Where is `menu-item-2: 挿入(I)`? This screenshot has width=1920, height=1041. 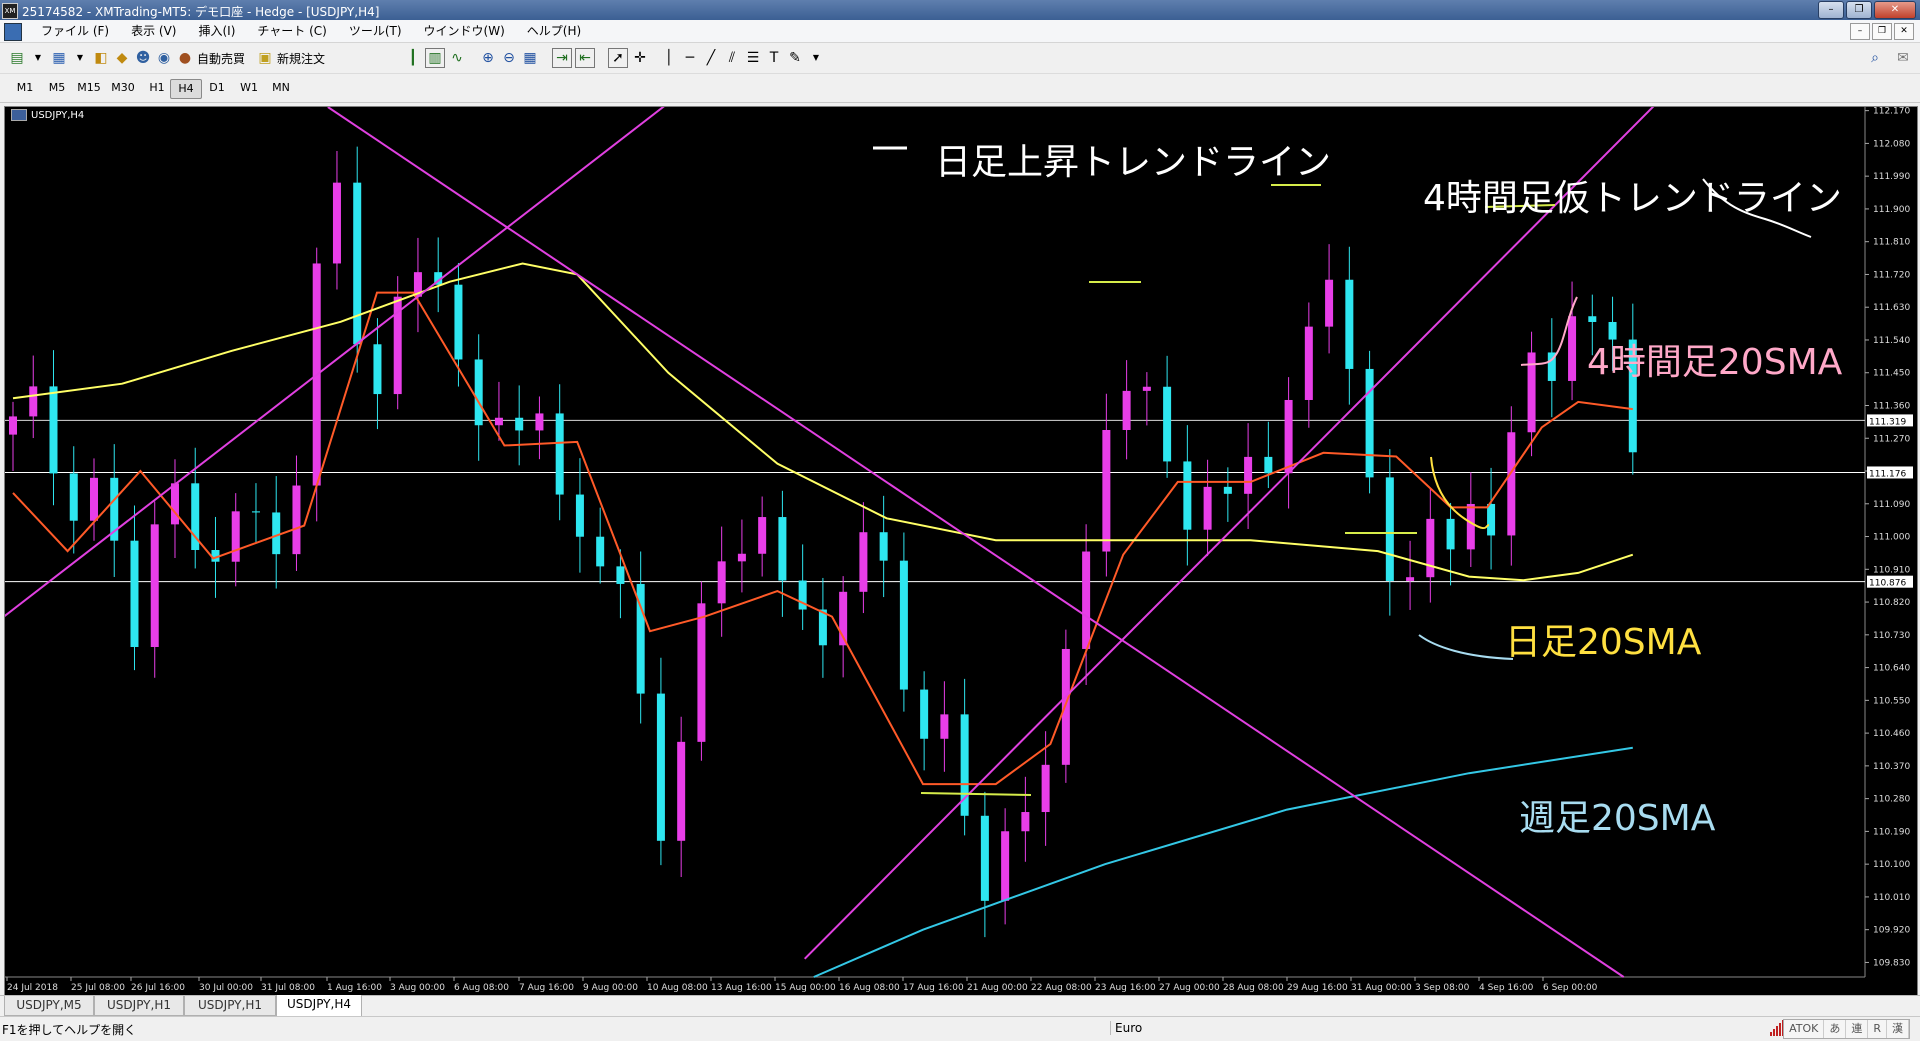
menu-item-2: 挿入(I) is located at coordinates (216, 31).